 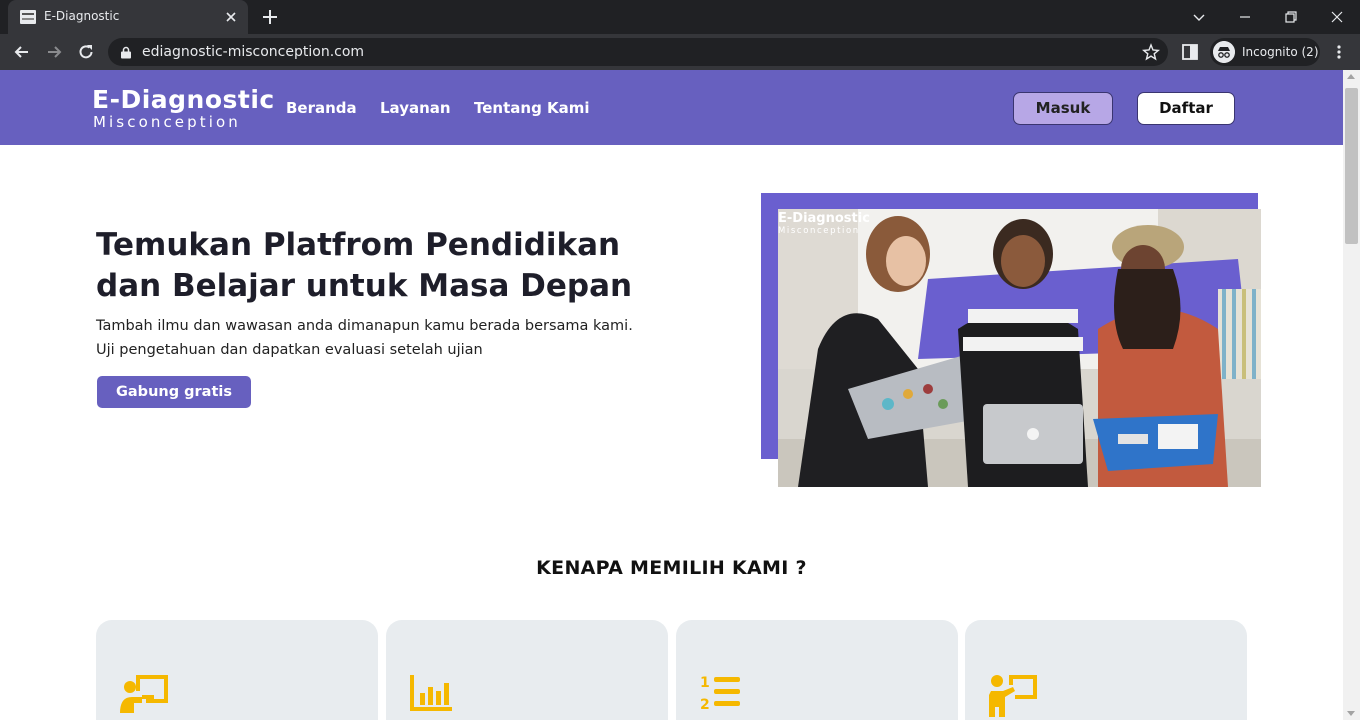 What do you see at coordinates (253, 52) in the screenshot?
I see `url-text: ediagnostic-misconception.com` at bounding box center [253, 52].